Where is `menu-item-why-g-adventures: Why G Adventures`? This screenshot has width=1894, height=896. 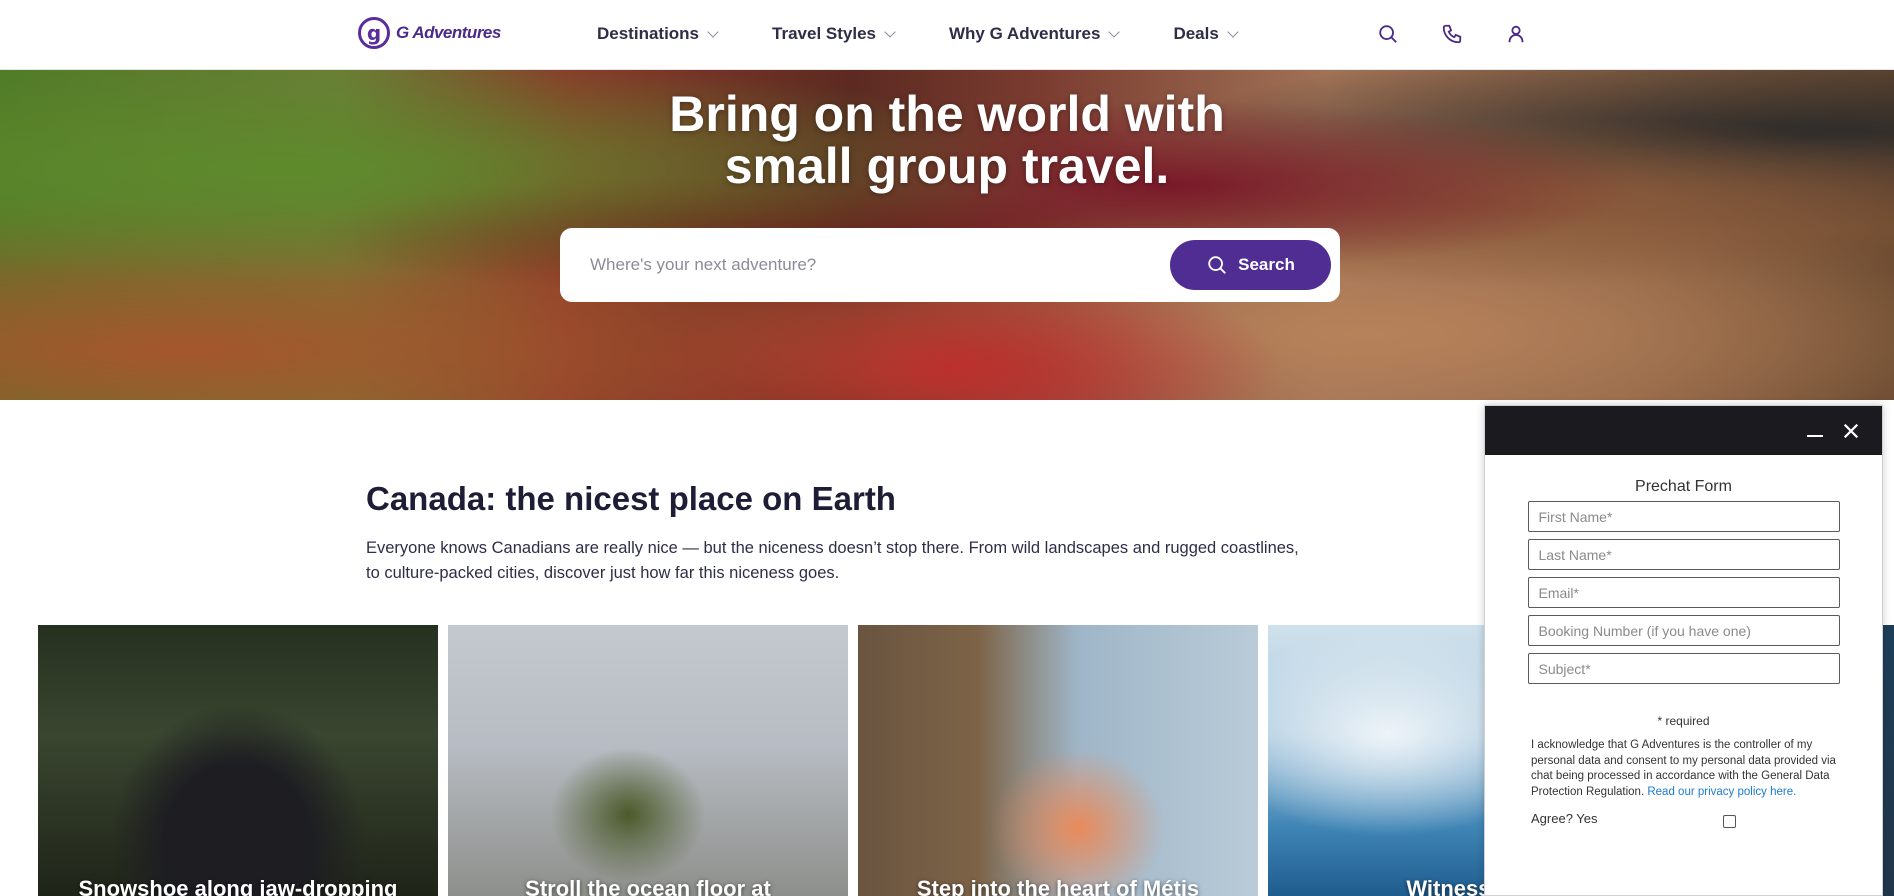
menu-item-why-g-adventures: Why G Adventures is located at coordinates (1035, 34).